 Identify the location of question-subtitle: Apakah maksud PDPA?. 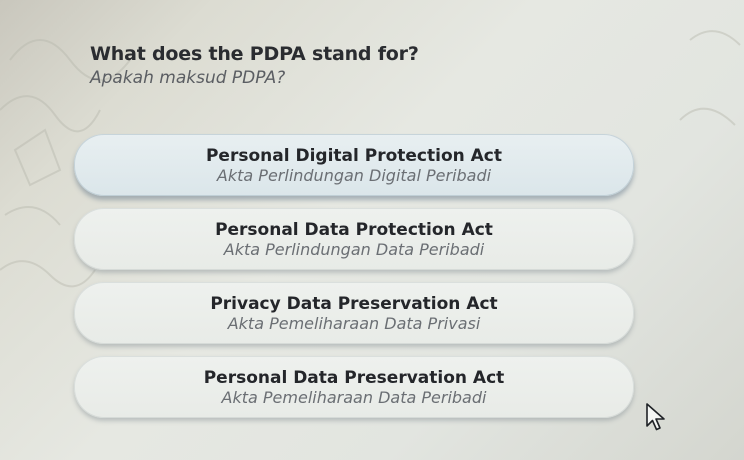
(188, 78).